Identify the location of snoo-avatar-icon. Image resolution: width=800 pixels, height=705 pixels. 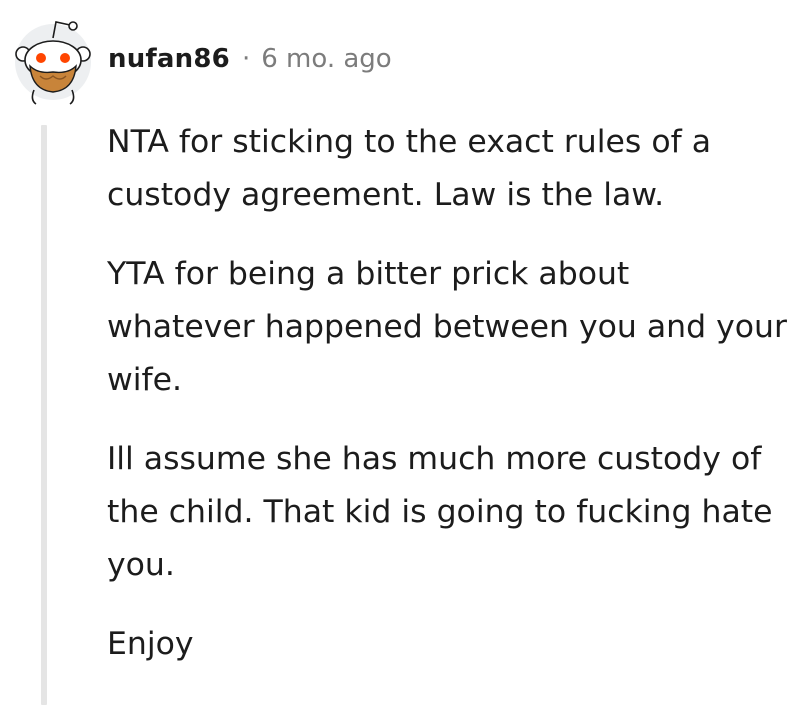
(53, 60).